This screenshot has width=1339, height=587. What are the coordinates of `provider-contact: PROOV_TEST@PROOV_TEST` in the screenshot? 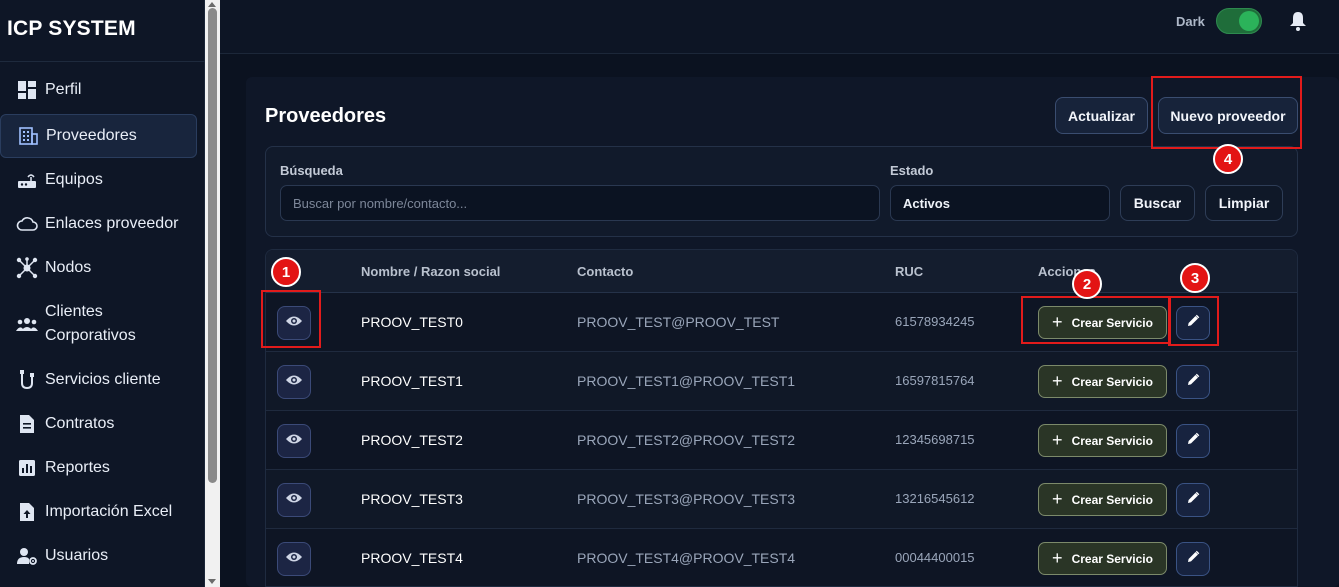 It's located at (678, 322).